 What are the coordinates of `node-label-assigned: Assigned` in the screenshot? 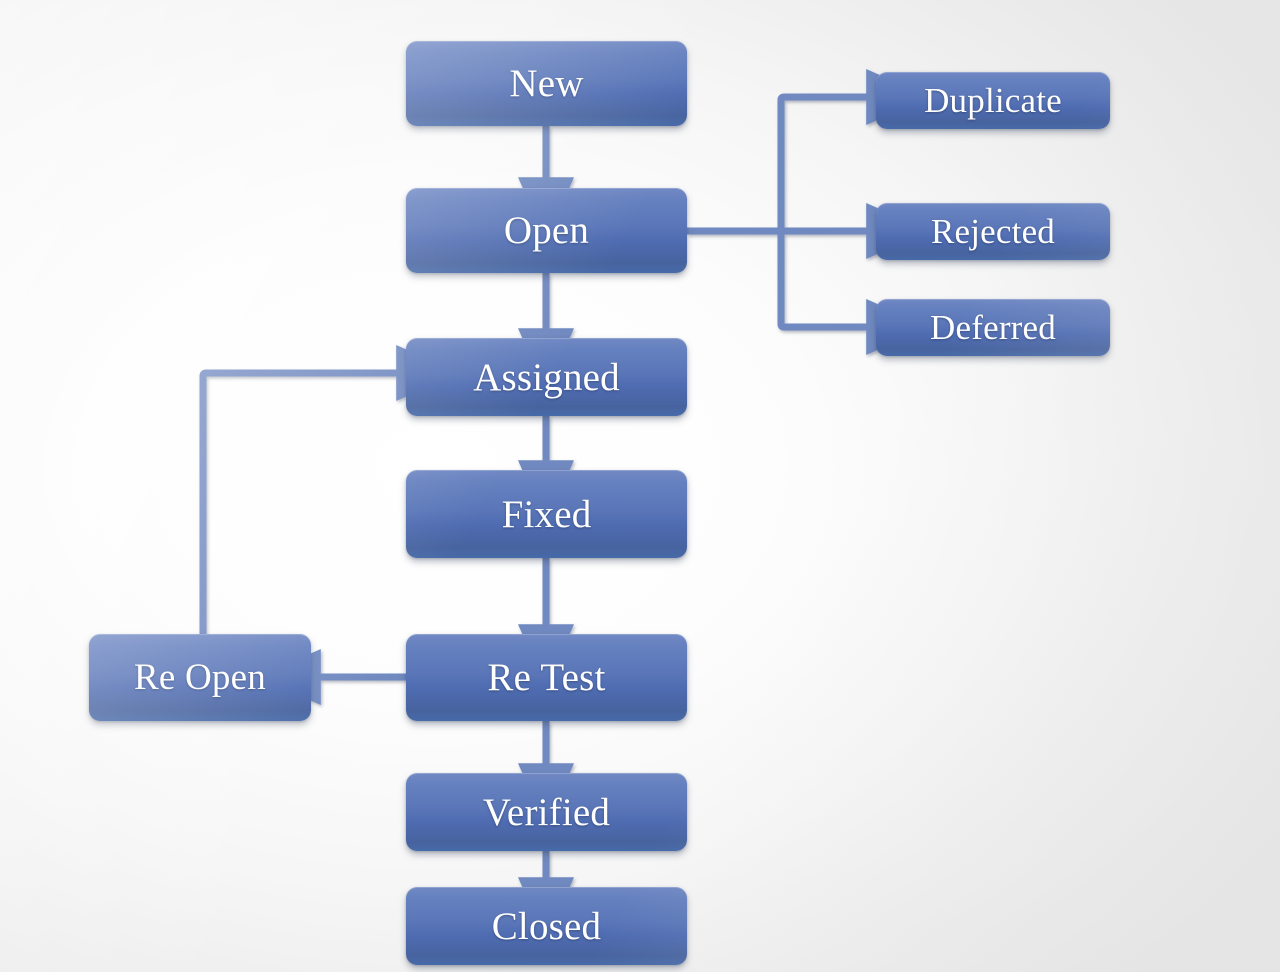 It's located at (546, 377).